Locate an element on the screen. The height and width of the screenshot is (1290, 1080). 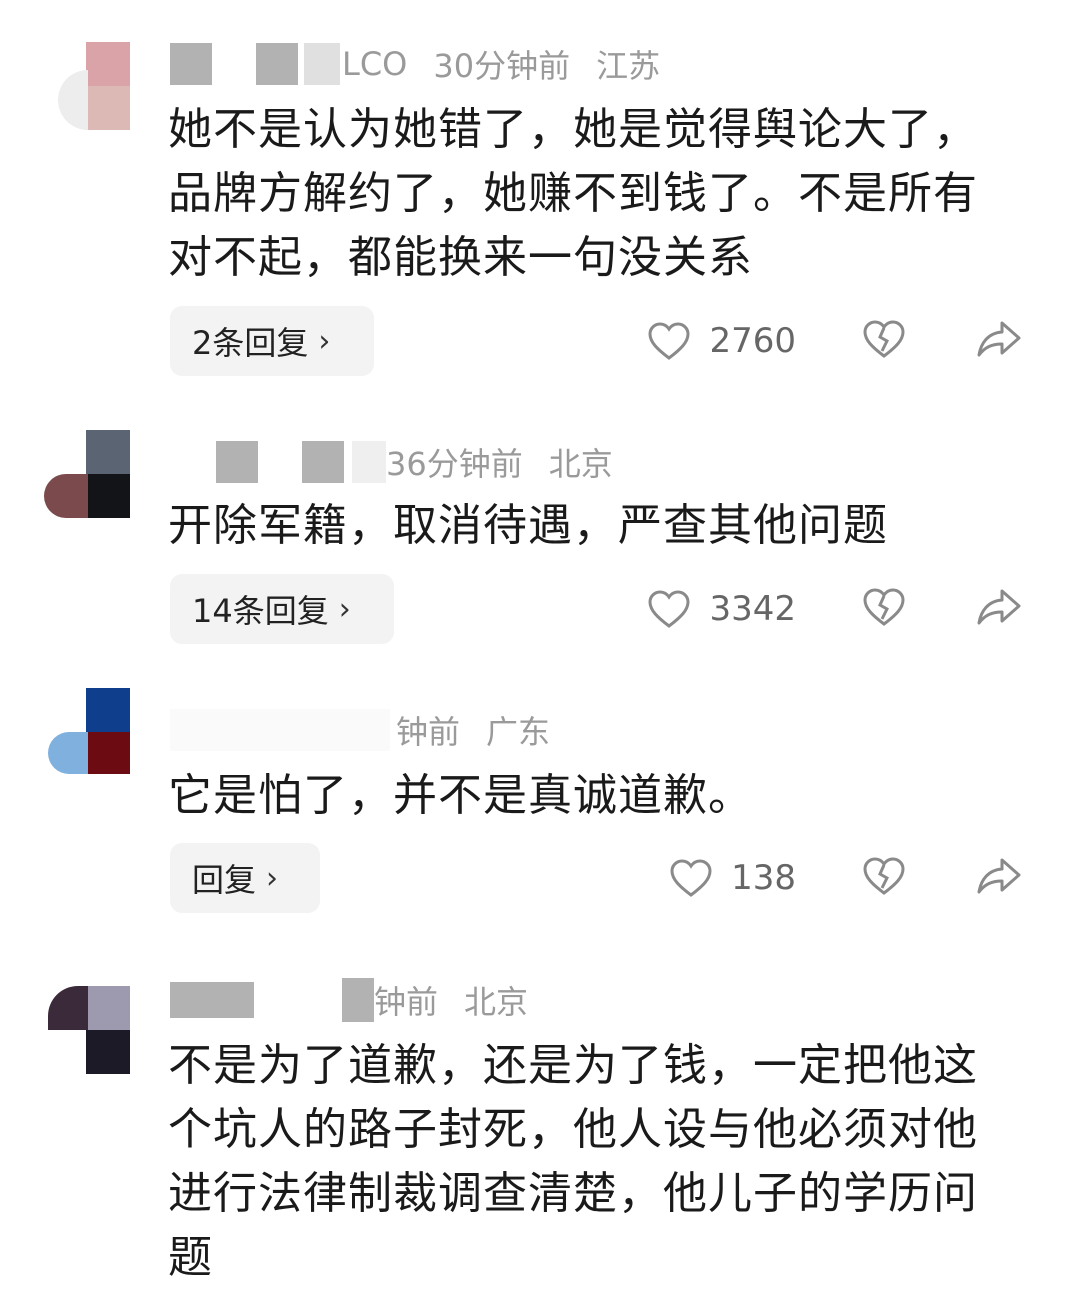
view-replies-button: 14条回复 › is located at coordinates (282, 609).